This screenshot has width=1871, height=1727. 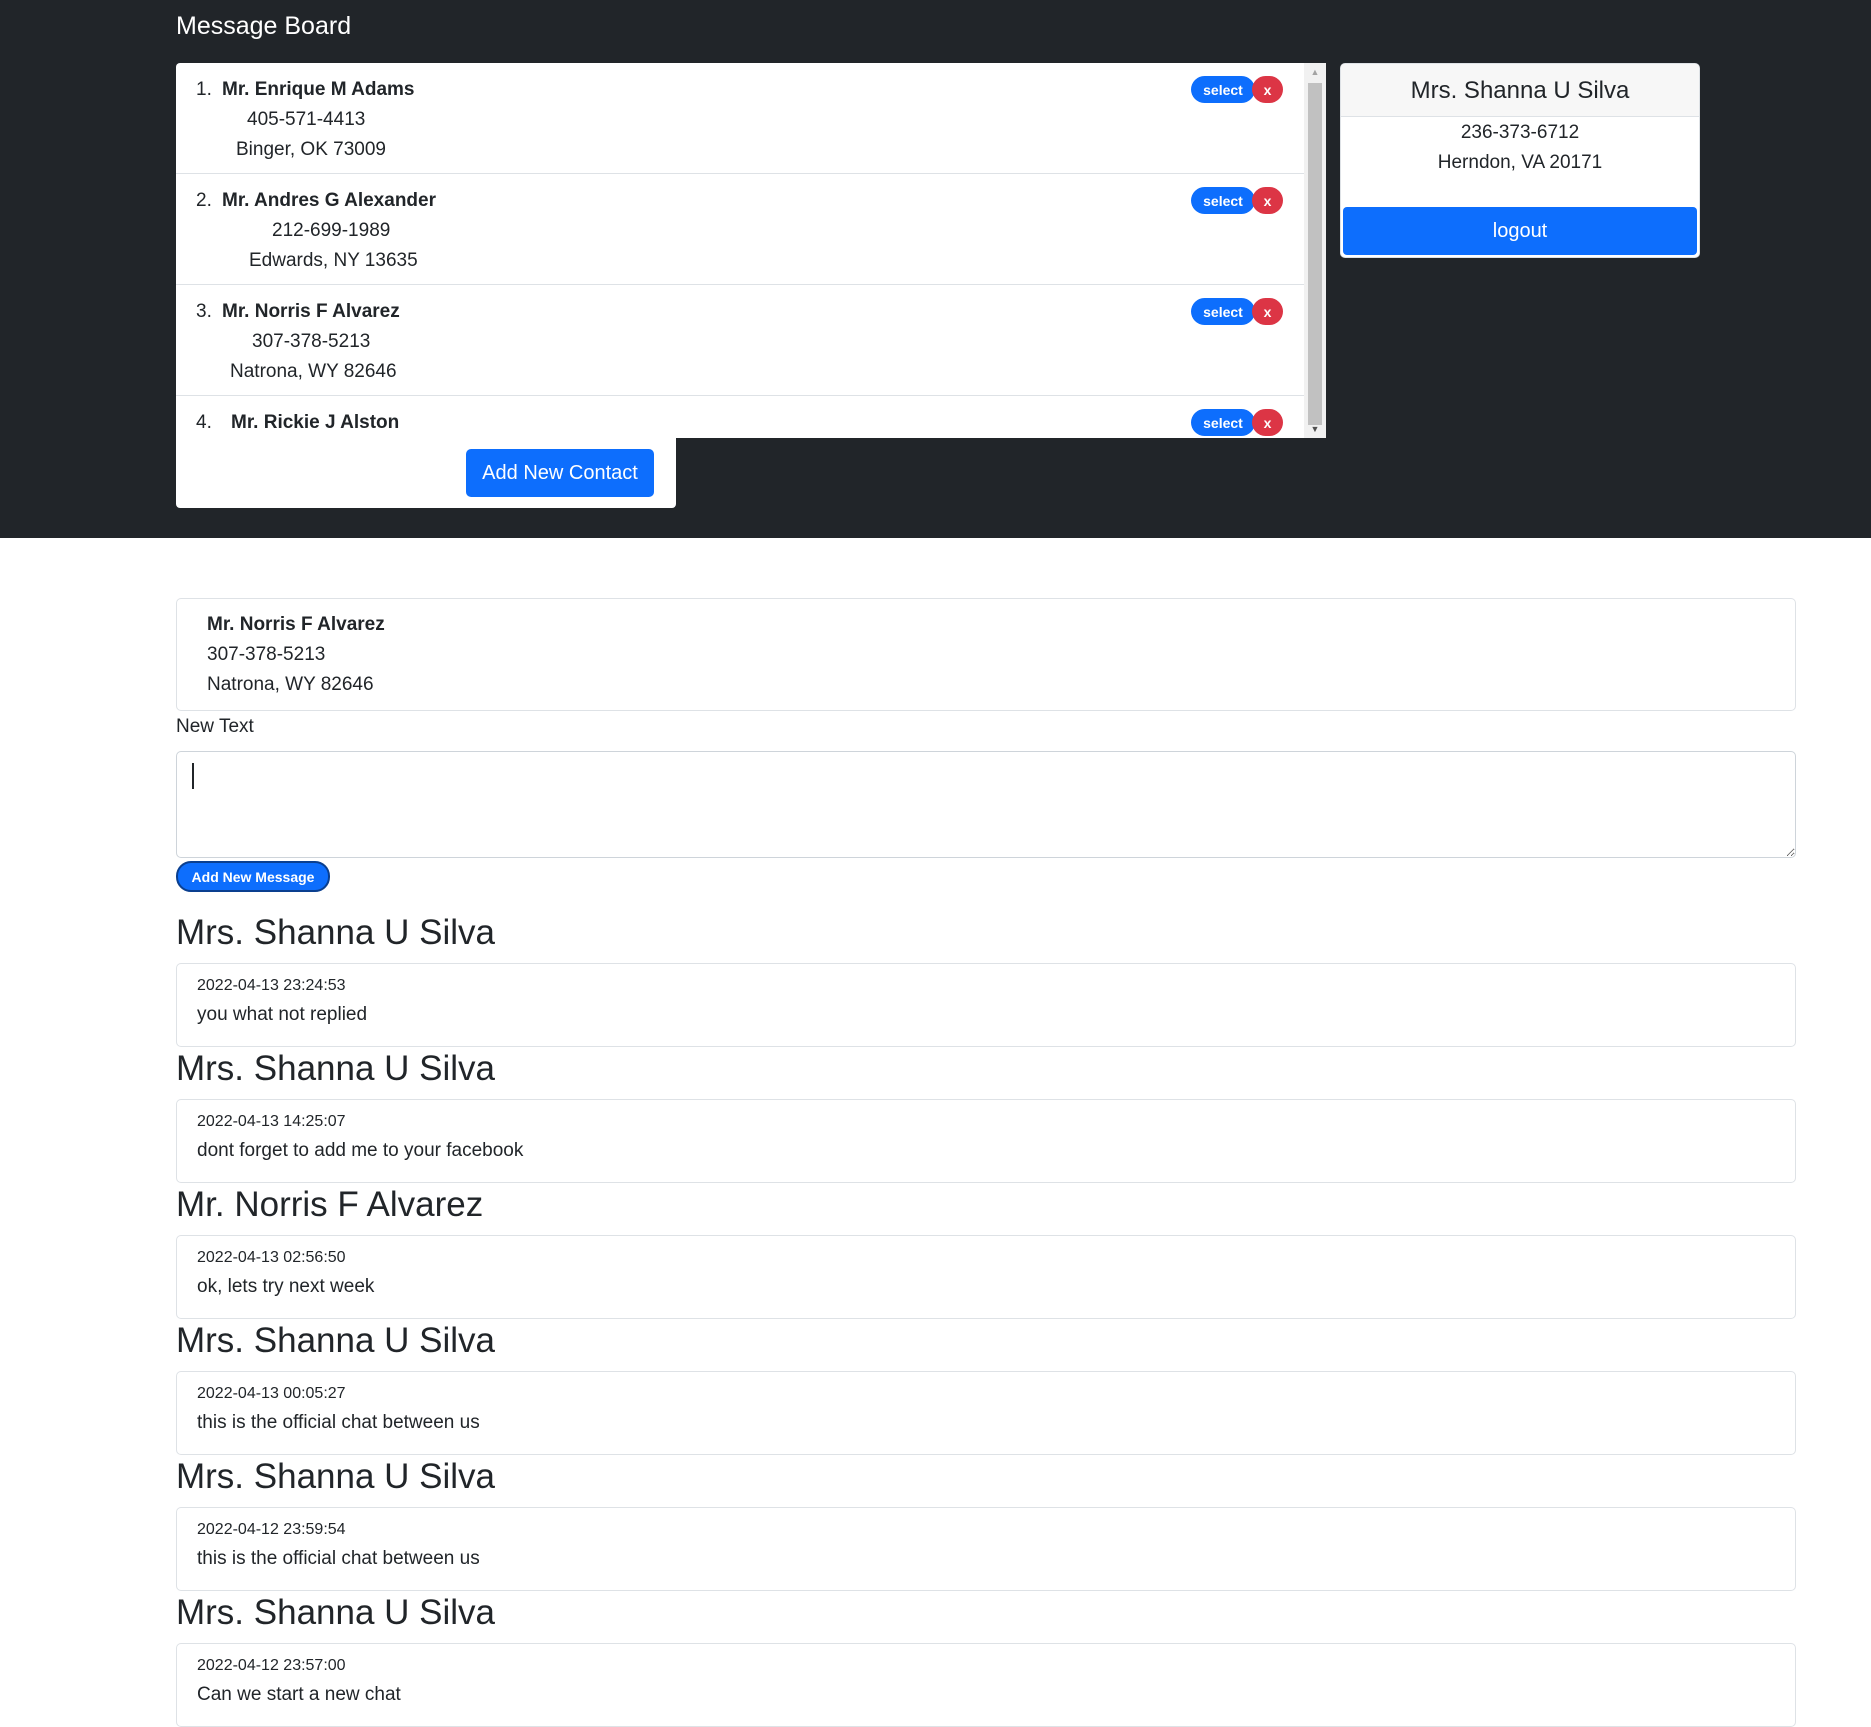 What do you see at coordinates (1315, 254) in the screenshot?
I see `scrollbar-thumb` at bounding box center [1315, 254].